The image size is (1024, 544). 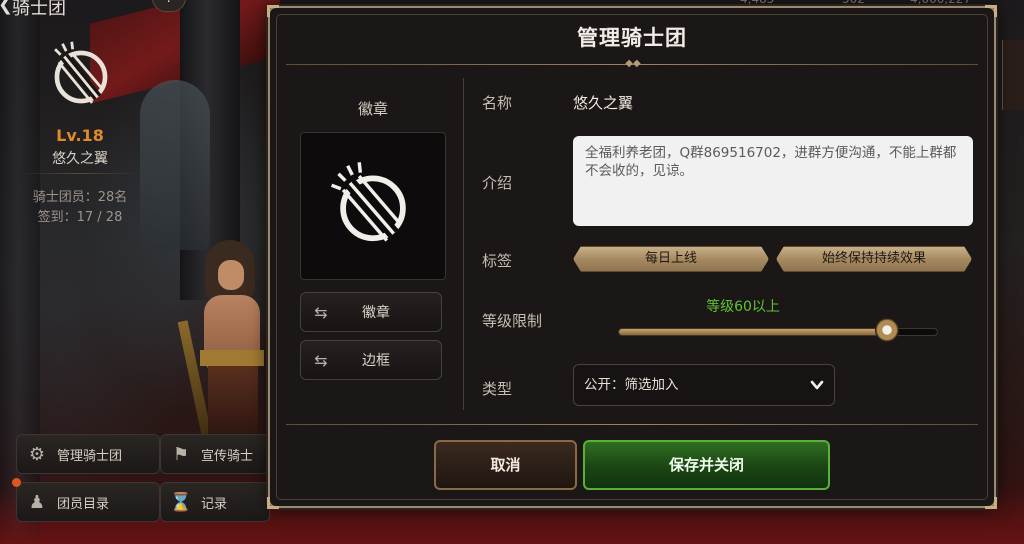 What do you see at coordinates (743, 307) in the screenshot?
I see `level-limit-value: 等级60以上` at bounding box center [743, 307].